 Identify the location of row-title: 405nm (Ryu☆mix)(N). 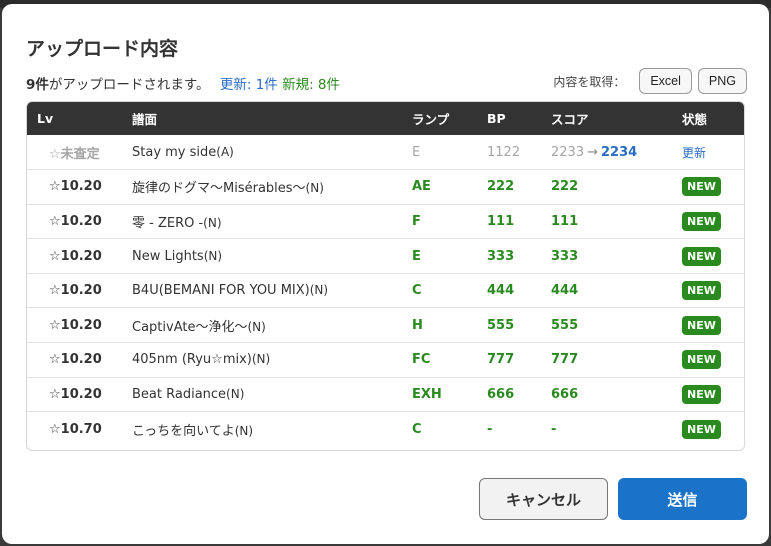
(272, 360).